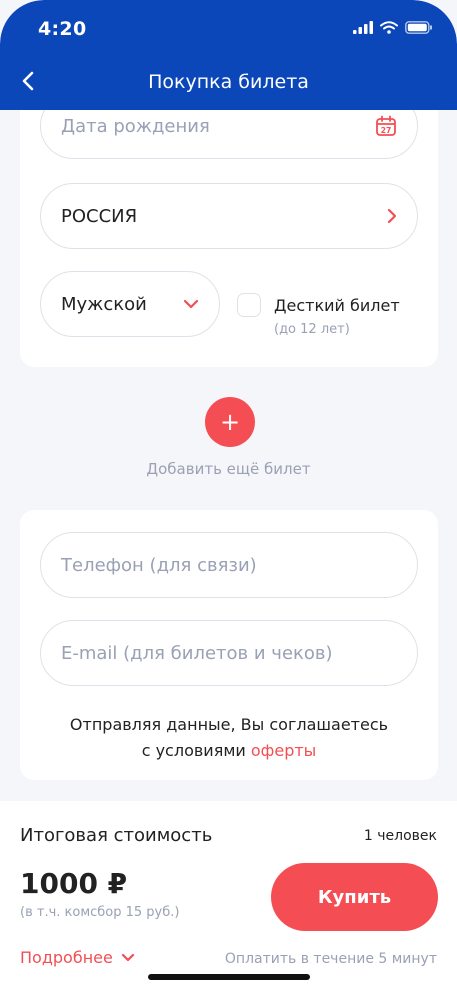 The height and width of the screenshot is (991, 457). I want to click on status-icons, so click(393, 27).